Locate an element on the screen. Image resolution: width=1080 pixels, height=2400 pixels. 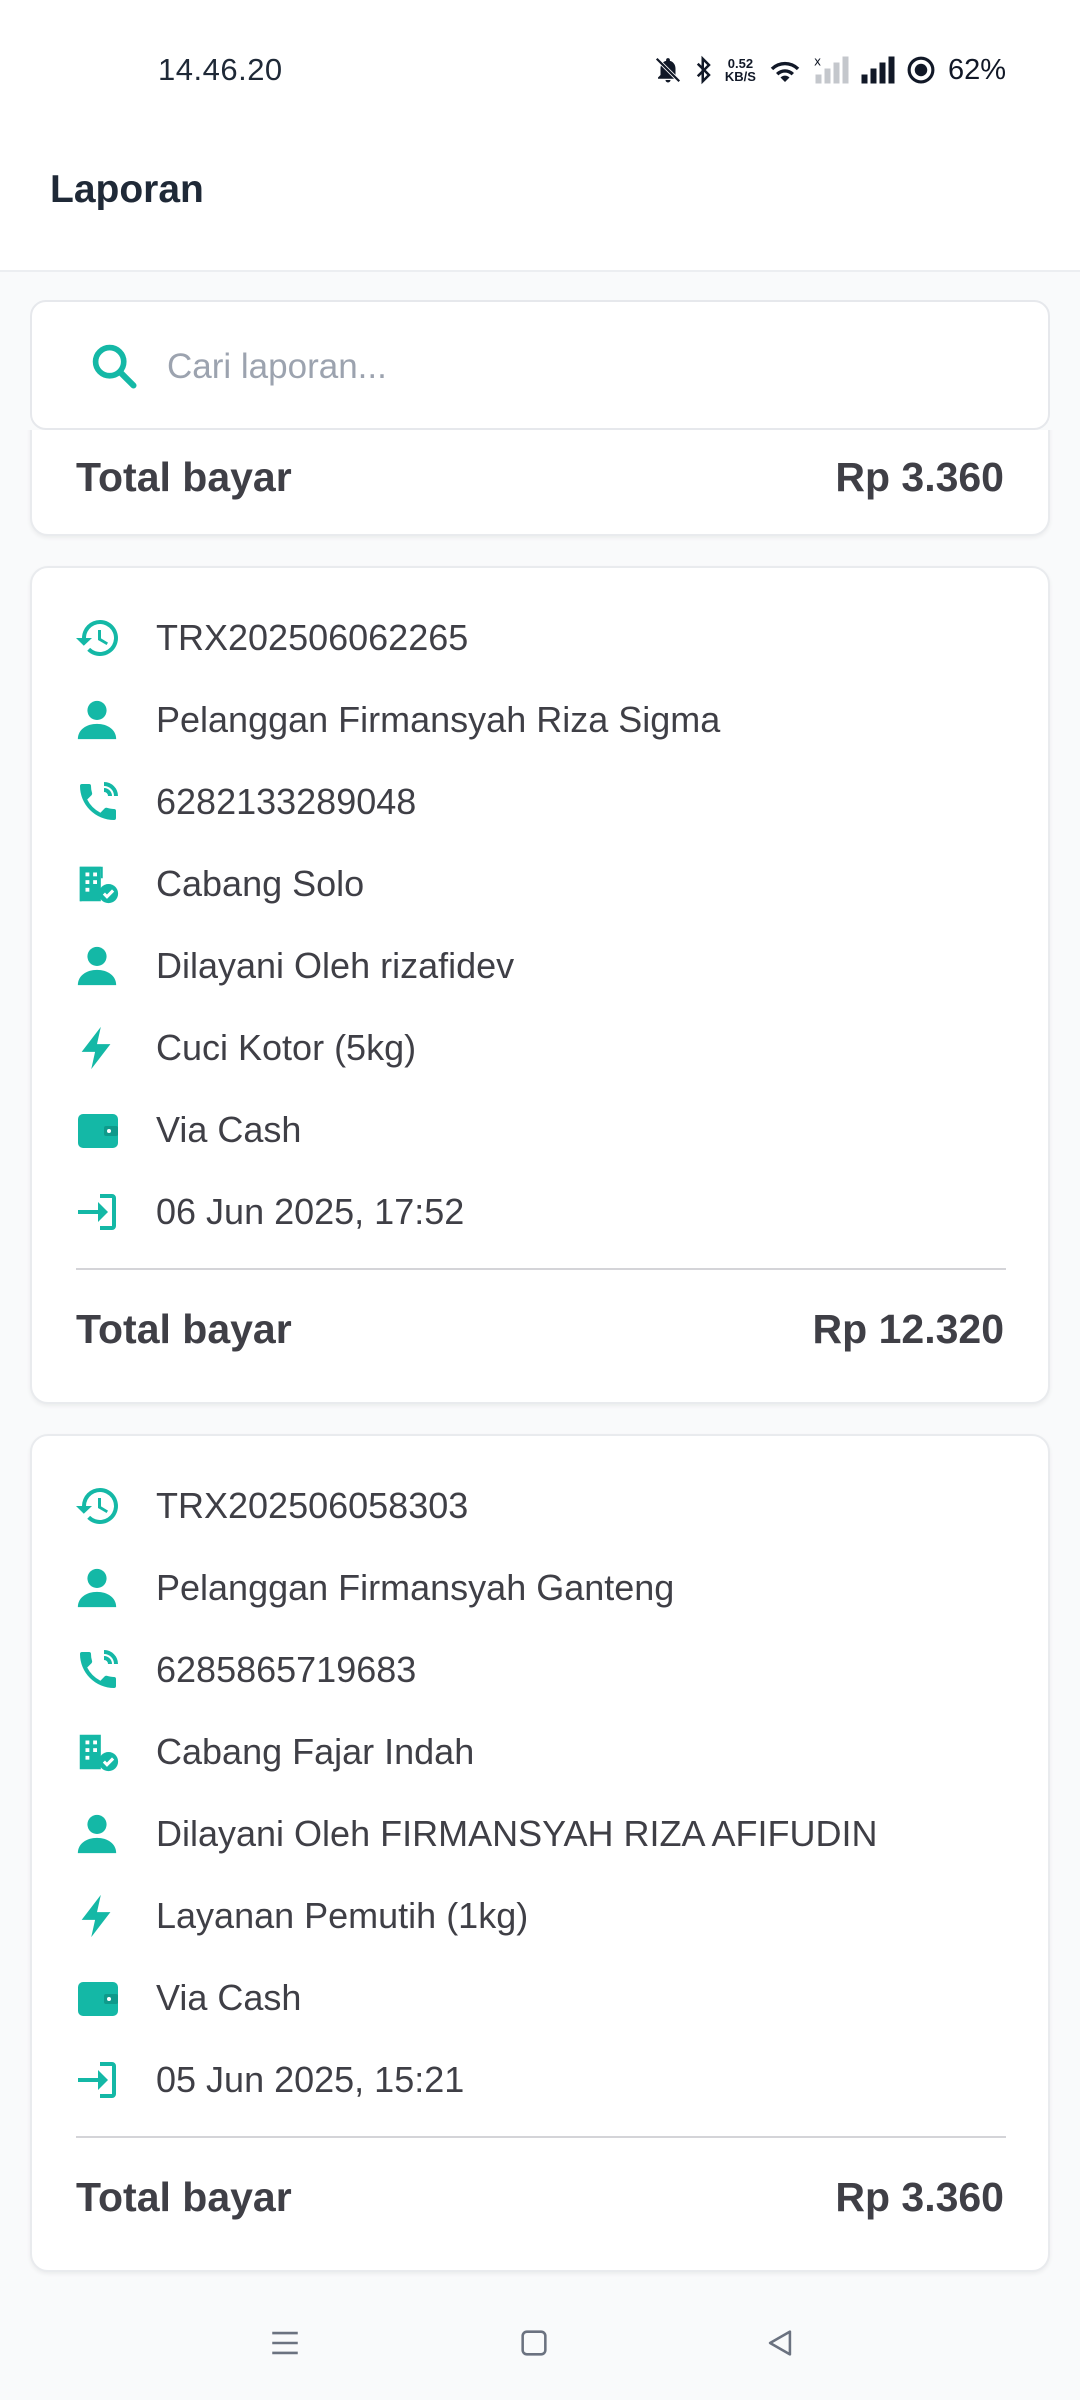
branch-name: Cabang Solo is located at coordinates (260, 883).